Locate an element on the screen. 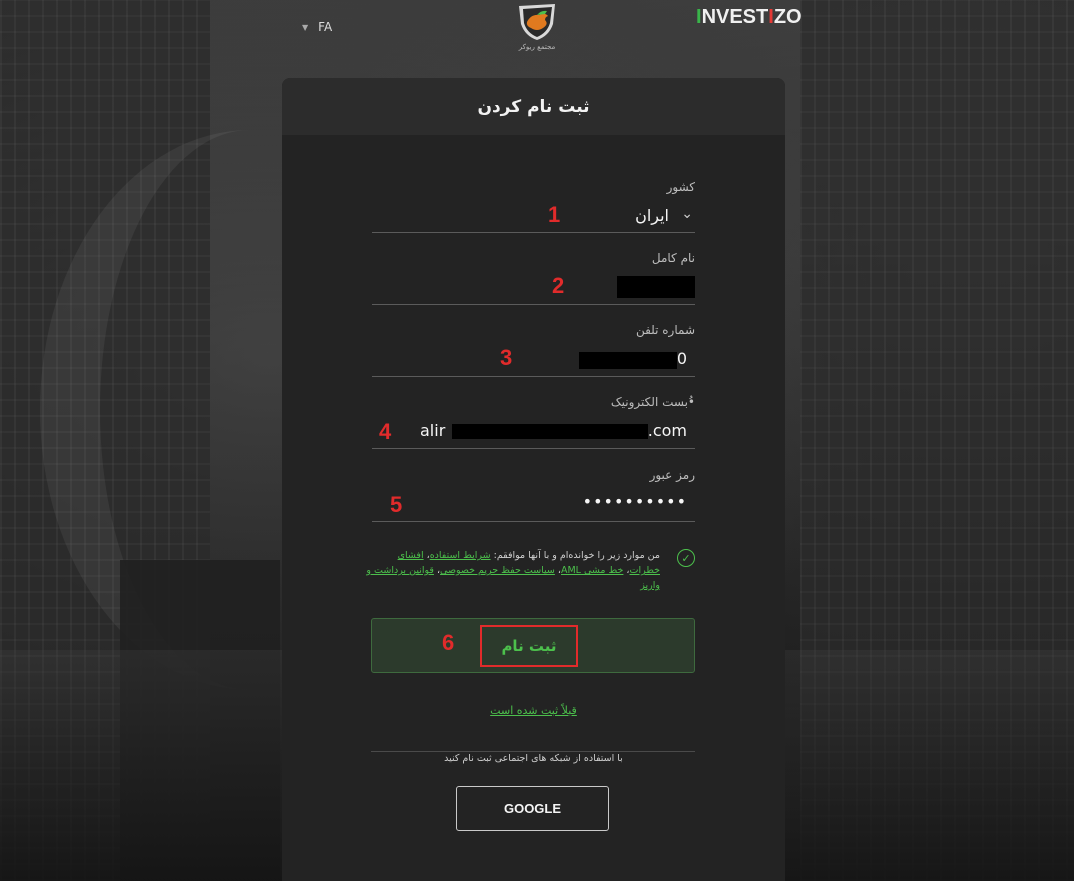 The image size is (1074, 881). password-label: رمز عبور is located at coordinates (672, 475).